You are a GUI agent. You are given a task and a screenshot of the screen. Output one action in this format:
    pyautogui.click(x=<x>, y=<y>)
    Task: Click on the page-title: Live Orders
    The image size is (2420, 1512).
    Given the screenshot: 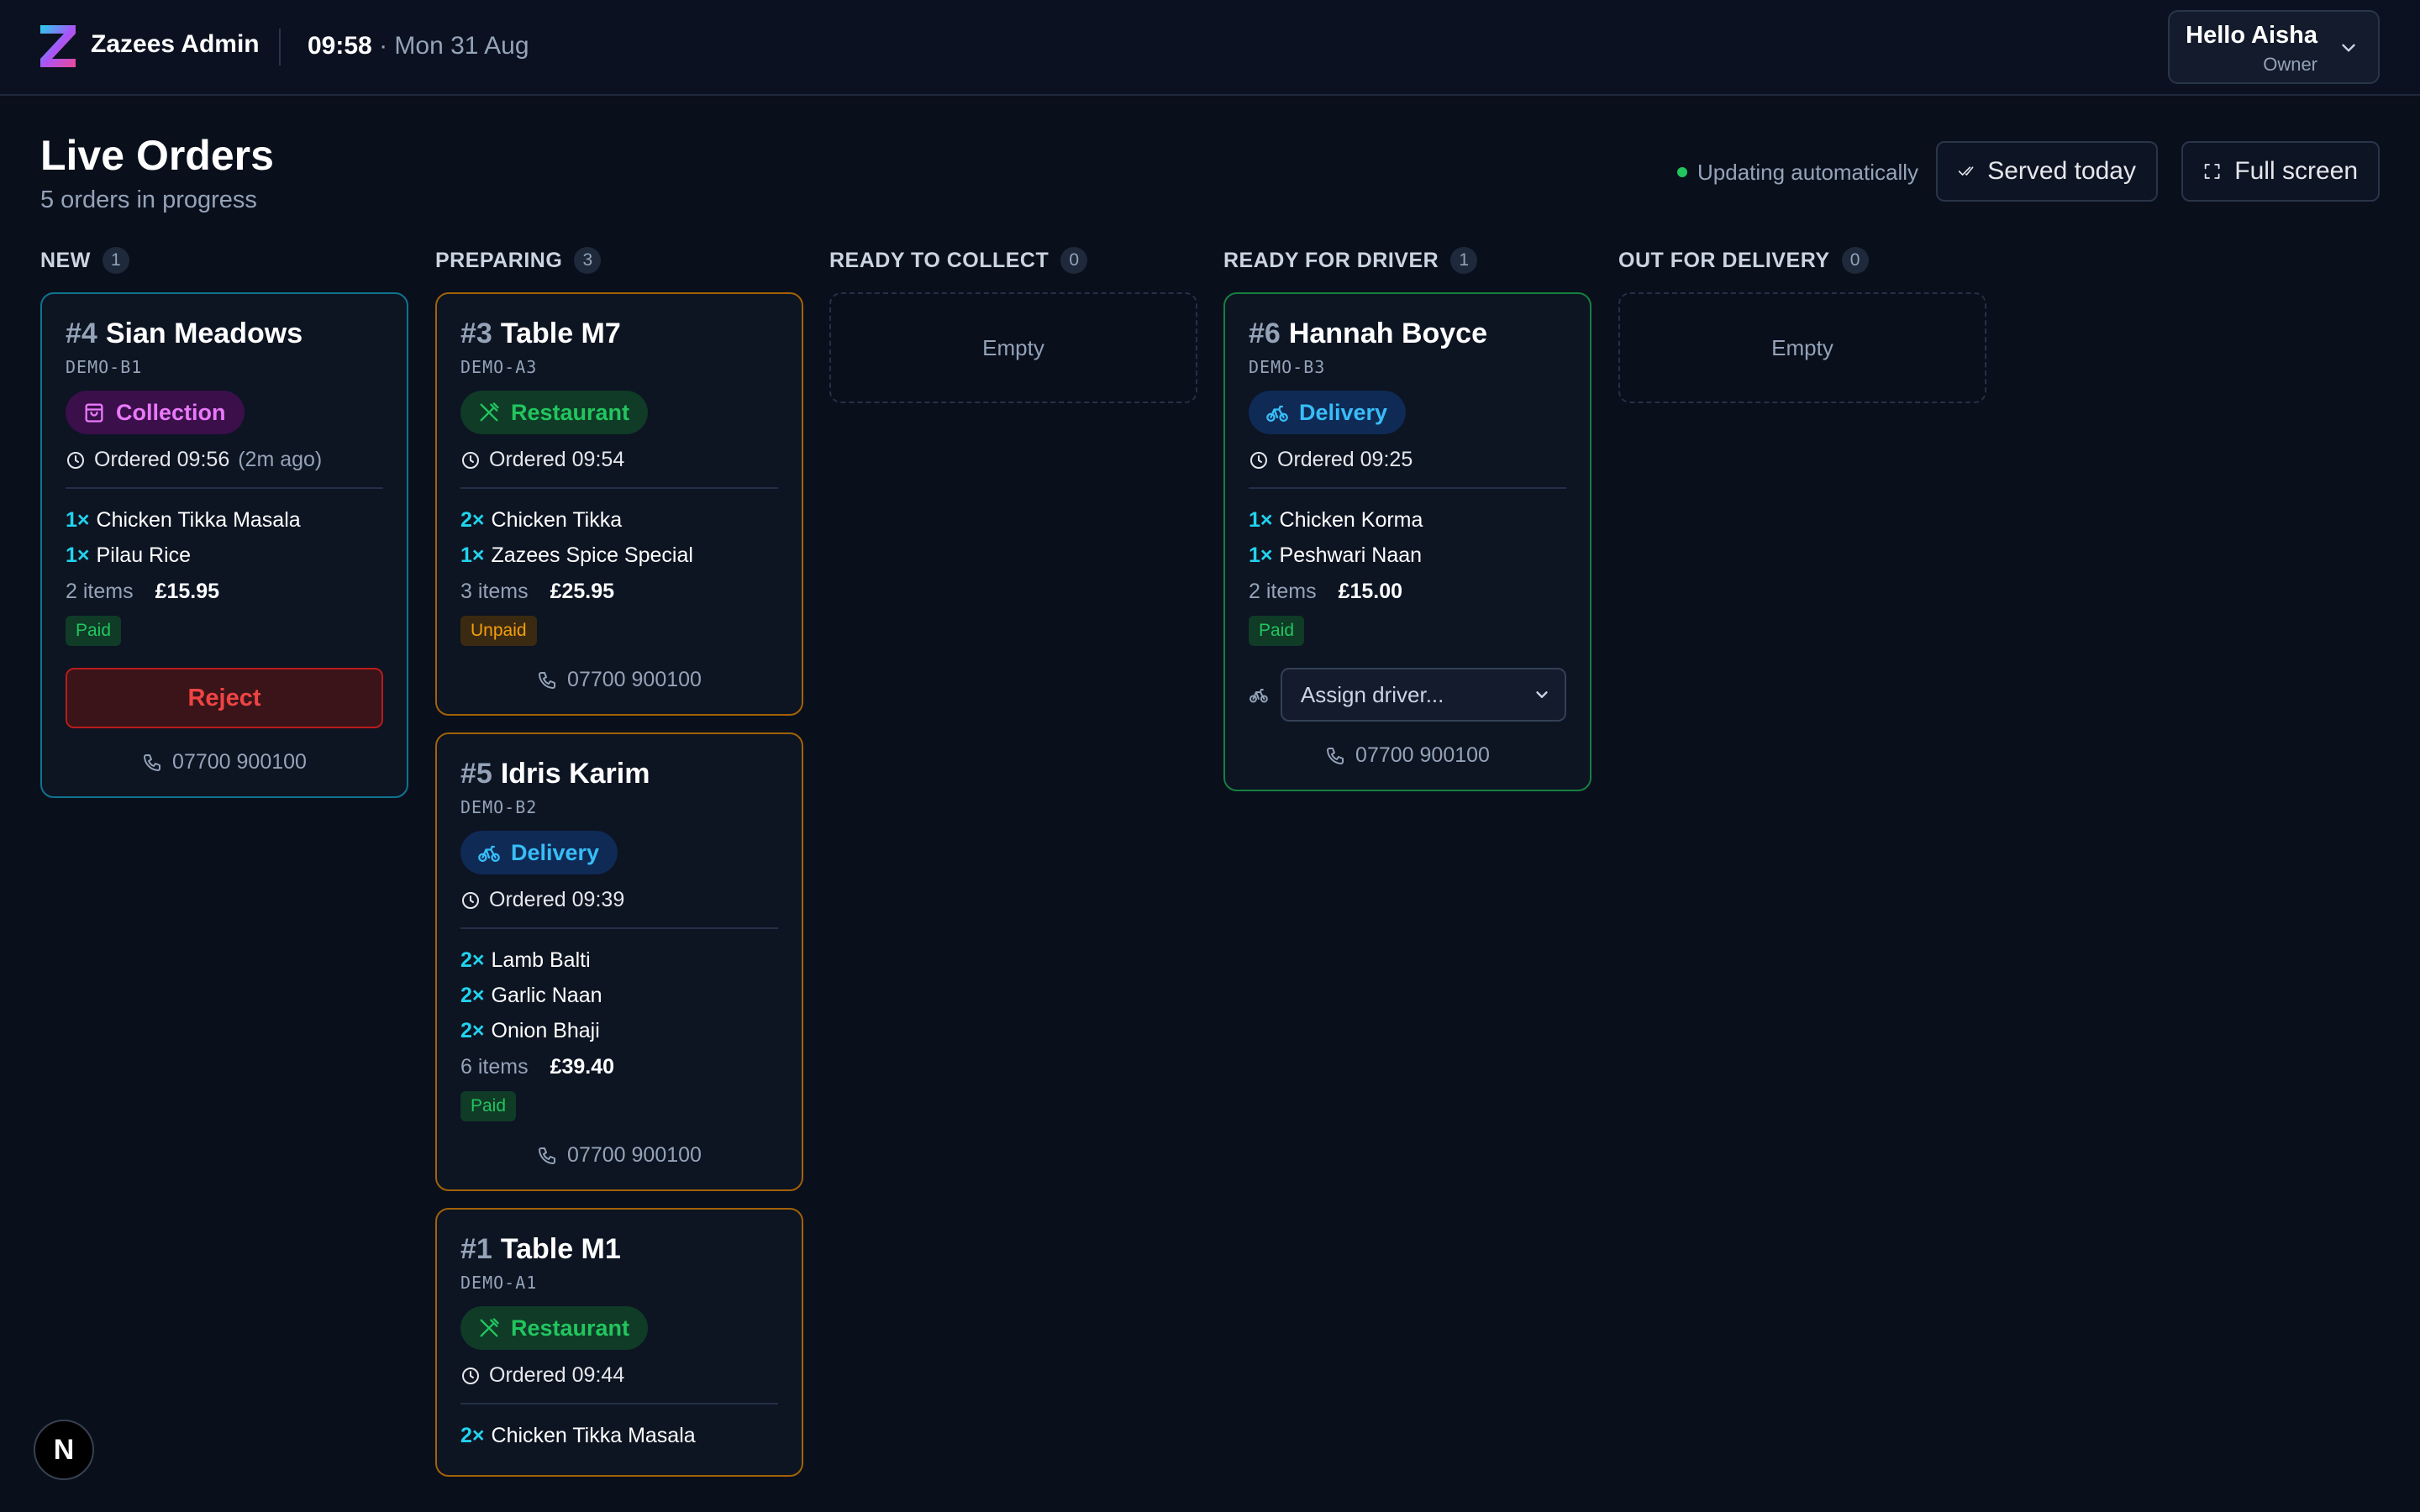 What is the action you would take?
    pyautogui.click(x=157, y=155)
    